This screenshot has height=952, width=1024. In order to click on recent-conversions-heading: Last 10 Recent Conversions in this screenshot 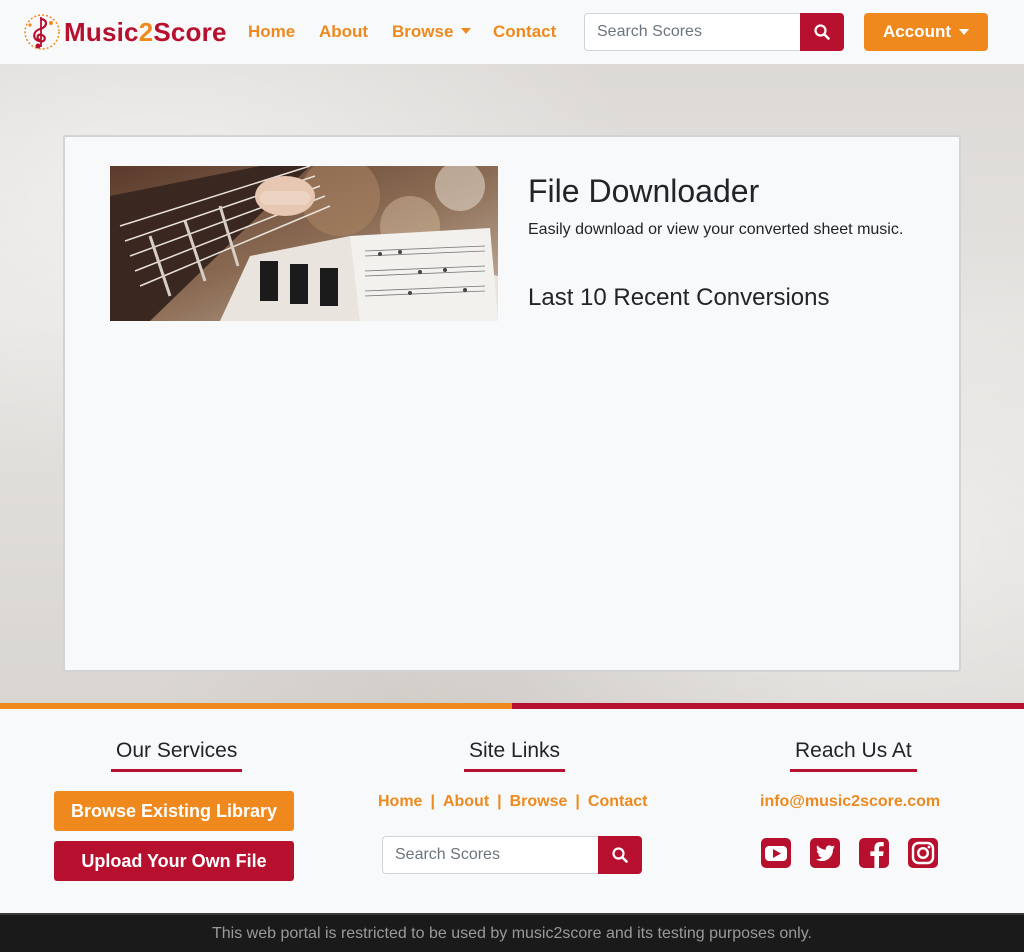, I will do `click(679, 297)`.